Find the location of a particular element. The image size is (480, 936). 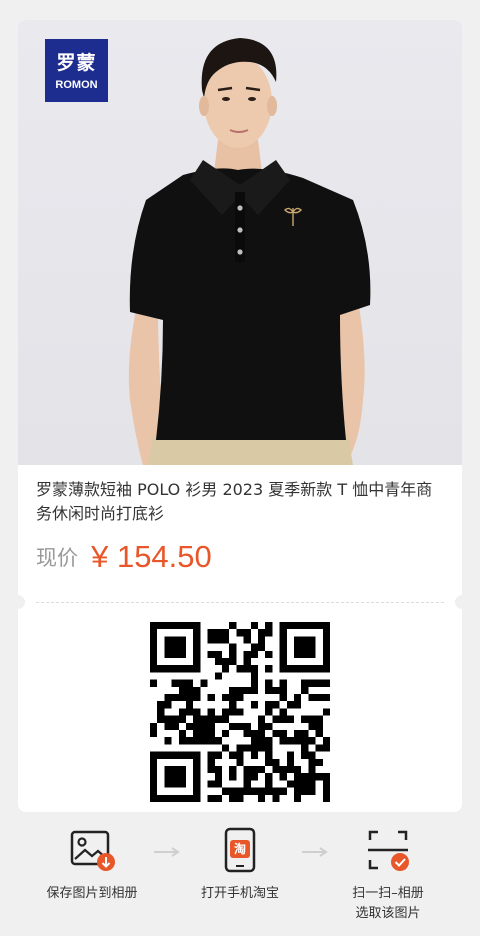

scan-from-album-button: 扫一扫–相册 选取该图片 is located at coordinates (388, 875).